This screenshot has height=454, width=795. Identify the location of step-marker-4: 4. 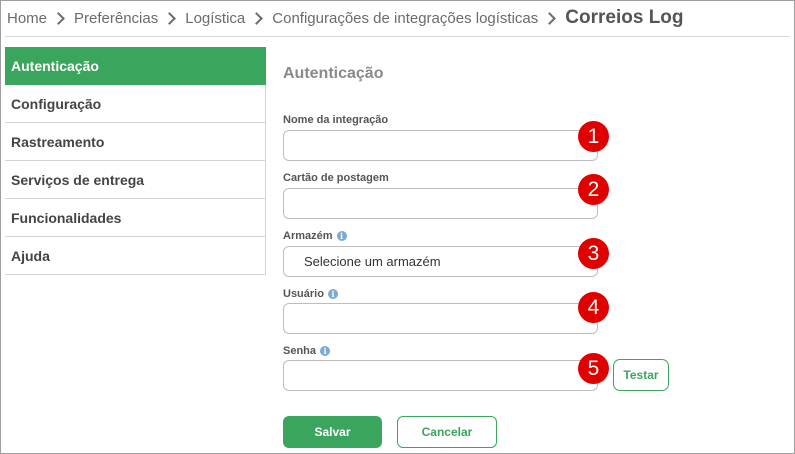
(593, 307).